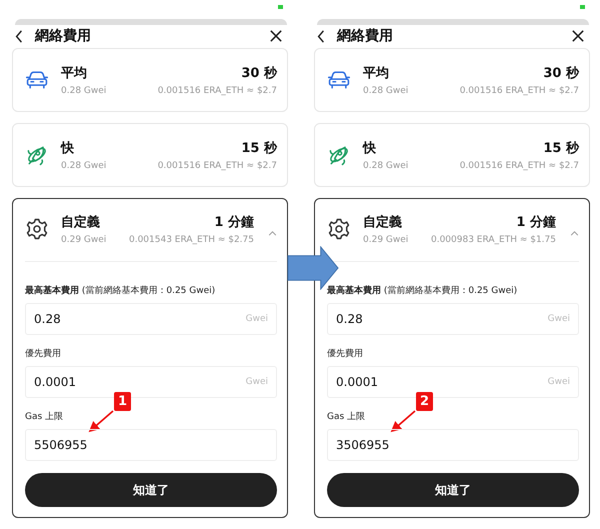  I want to click on step-badge: 1, so click(122, 402).